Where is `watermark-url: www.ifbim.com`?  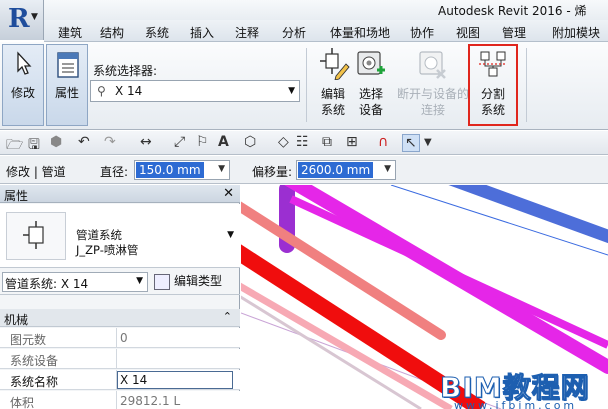 watermark-url: www.ifbim.com is located at coordinates (516, 404).